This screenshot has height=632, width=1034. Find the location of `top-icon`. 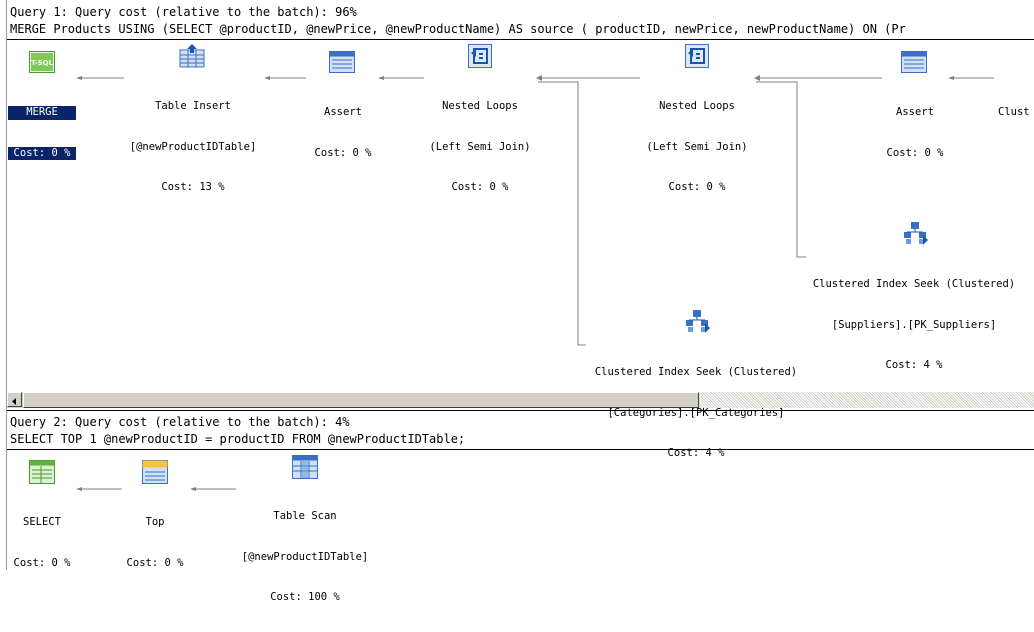

top-icon is located at coordinates (155, 474).